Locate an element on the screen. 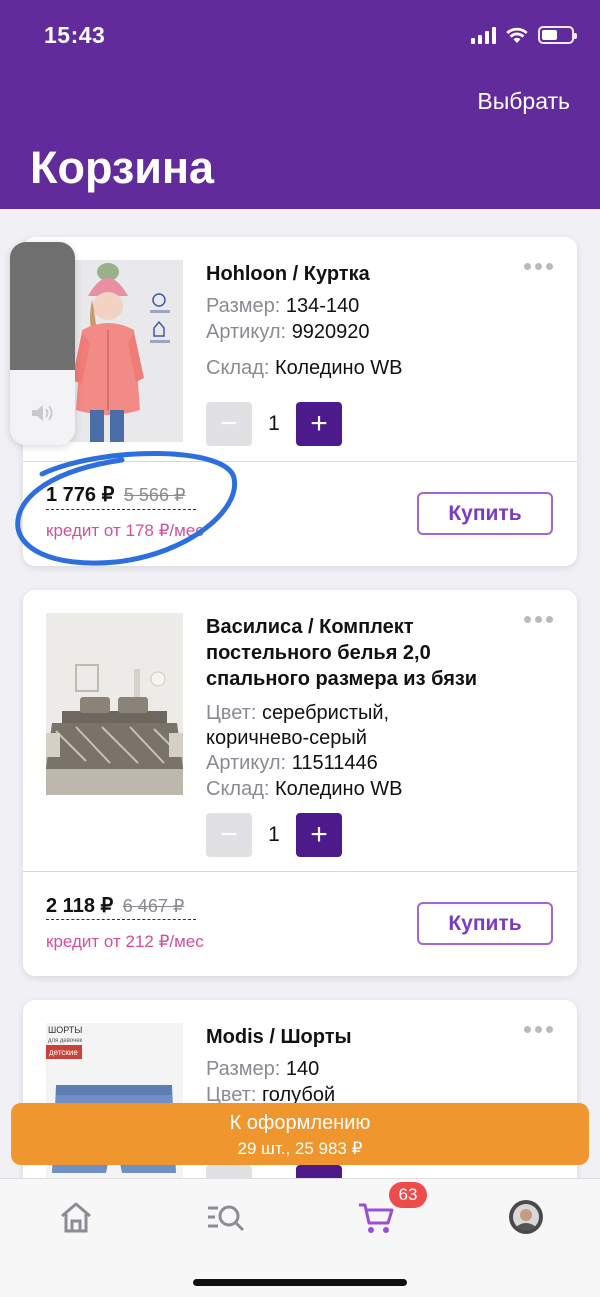  checkout-button: К оформлению 29 шт., 25 983 ₽ is located at coordinates (300, 1134).